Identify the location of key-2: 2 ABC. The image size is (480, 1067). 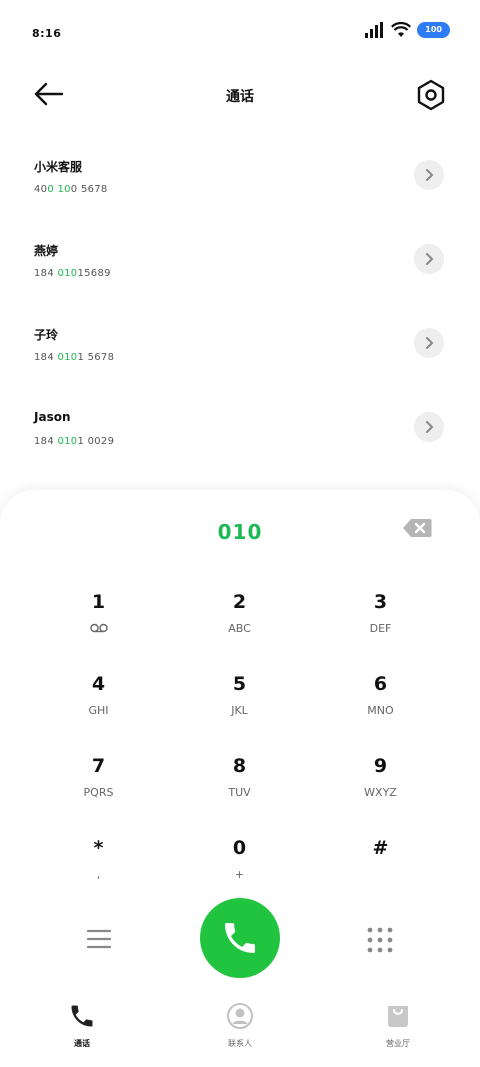
(239, 629).